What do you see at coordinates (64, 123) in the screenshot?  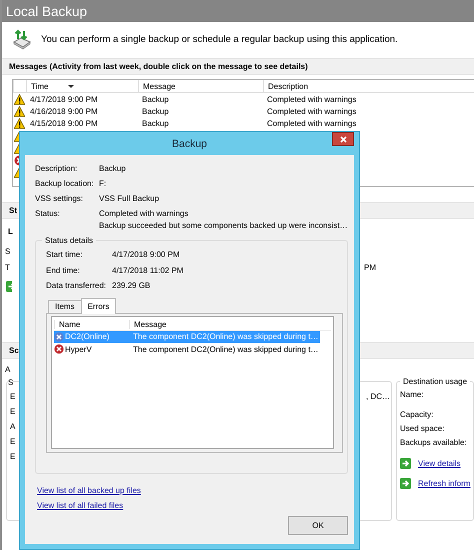 I see `time-cell-text: 4/15/2018 9:00 PM` at bounding box center [64, 123].